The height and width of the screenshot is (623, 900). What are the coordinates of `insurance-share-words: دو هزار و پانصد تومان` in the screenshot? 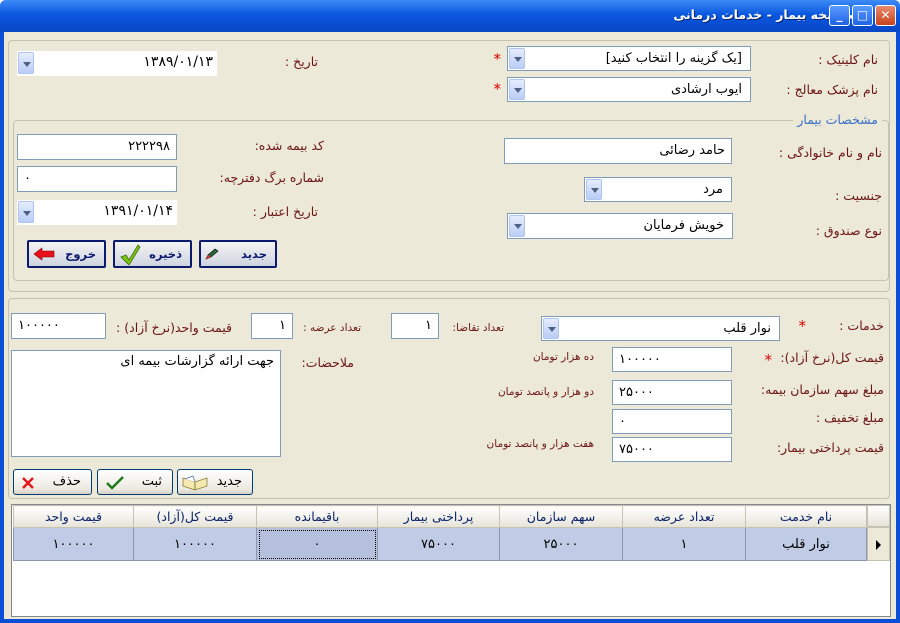 It's located at (545, 392).